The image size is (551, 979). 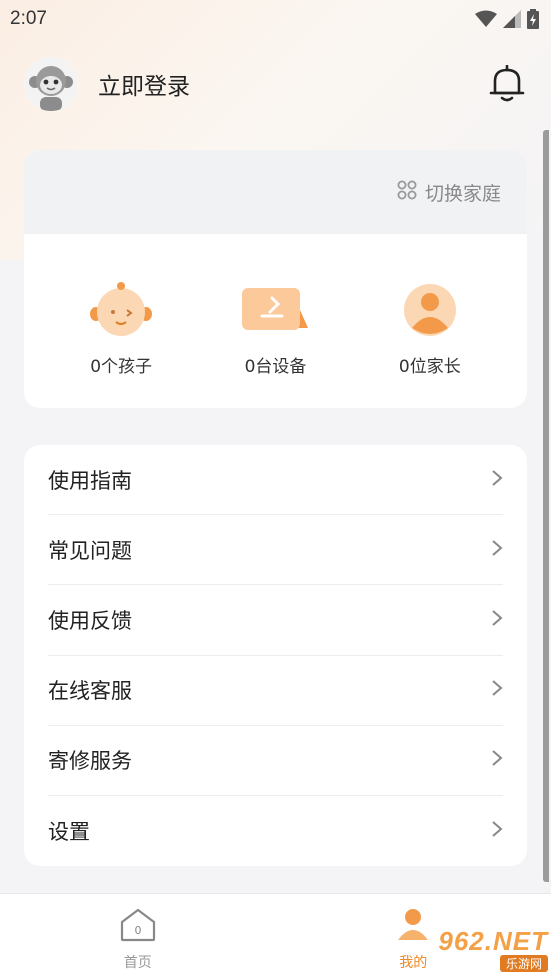 What do you see at coordinates (275, 831) in the screenshot?
I see `menu-item-settings: 设置` at bounding box center [275, 831].